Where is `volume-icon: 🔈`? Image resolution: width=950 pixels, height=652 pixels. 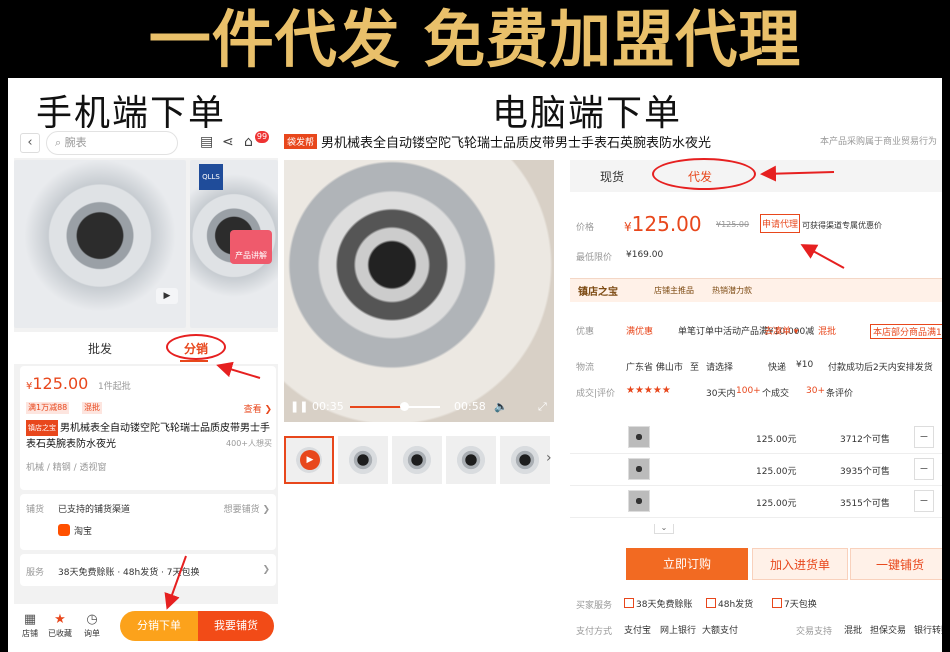 volume-icon: 🔈 is located at coordinates (501, 406).